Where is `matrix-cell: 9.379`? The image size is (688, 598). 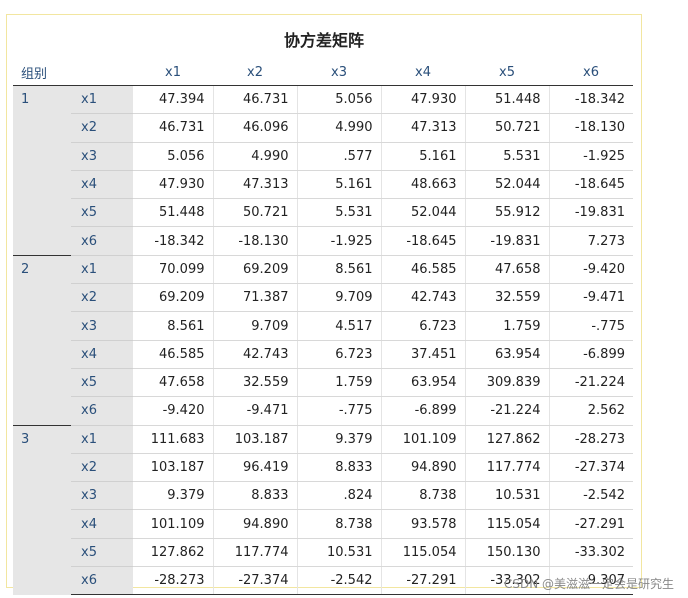 matrix-cell: 9.379 is located at coordinates (173, 496).